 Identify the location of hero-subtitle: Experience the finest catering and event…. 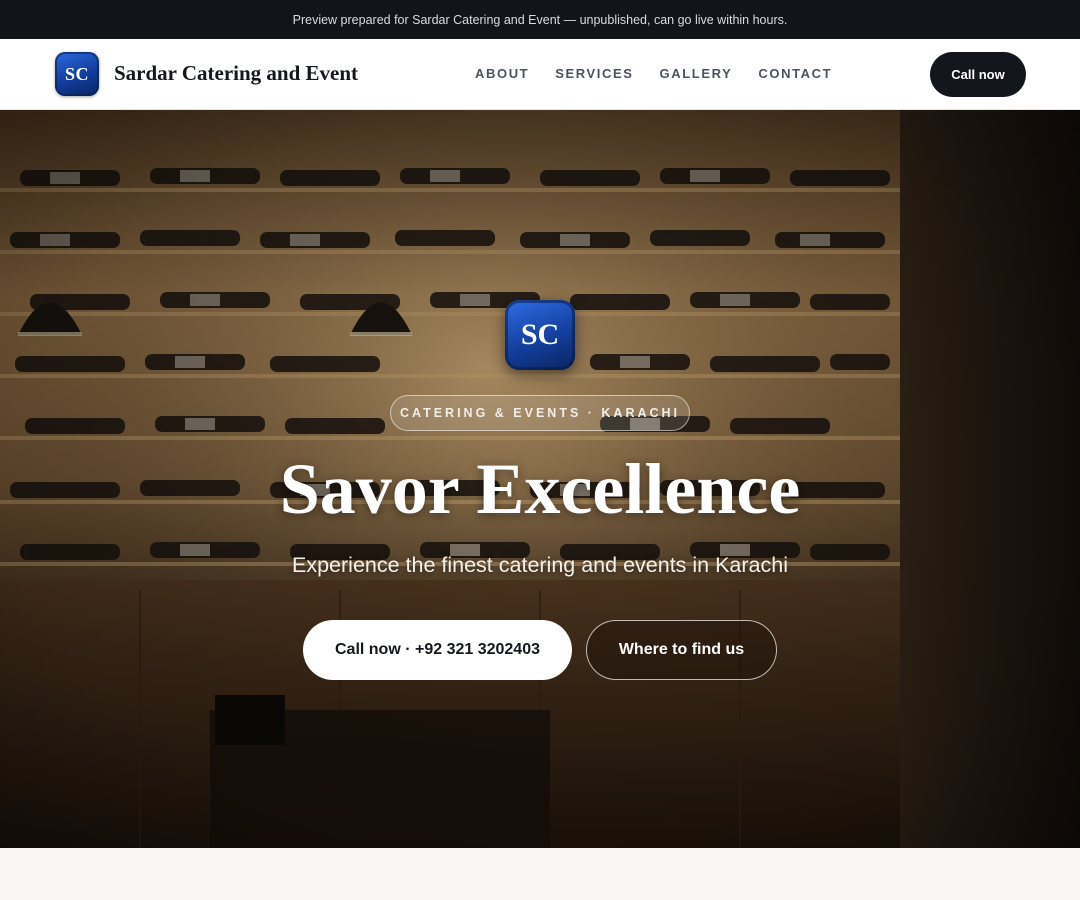
(540, 565).